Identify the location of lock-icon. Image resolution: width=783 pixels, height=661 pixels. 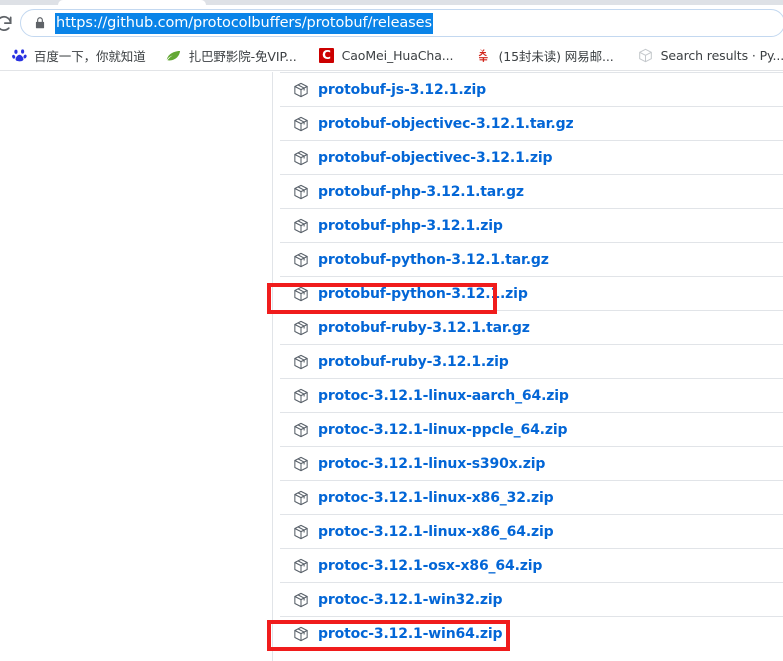
(40, 23).